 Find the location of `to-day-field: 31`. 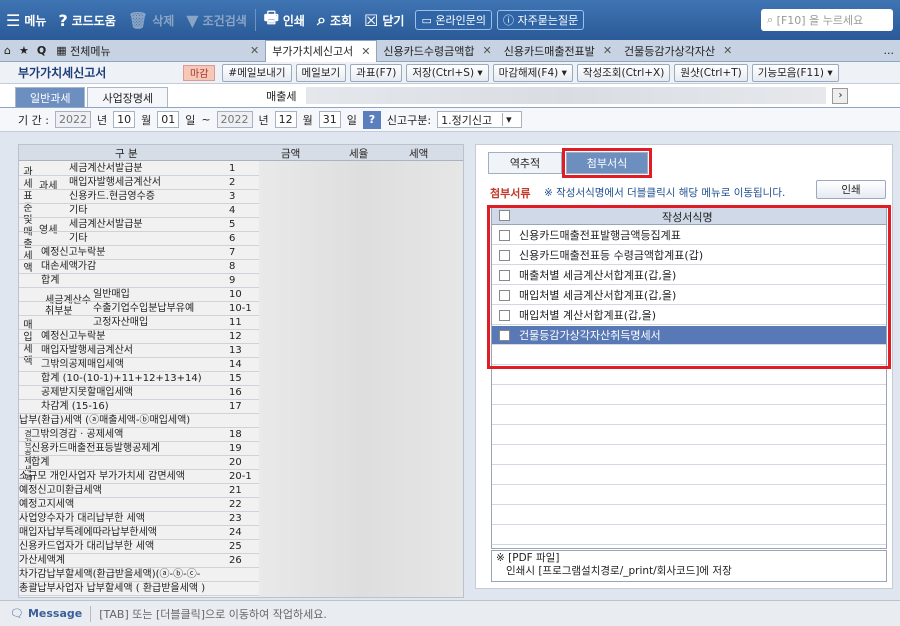

to-day-field: 31 is located at coordinates (329, 119).